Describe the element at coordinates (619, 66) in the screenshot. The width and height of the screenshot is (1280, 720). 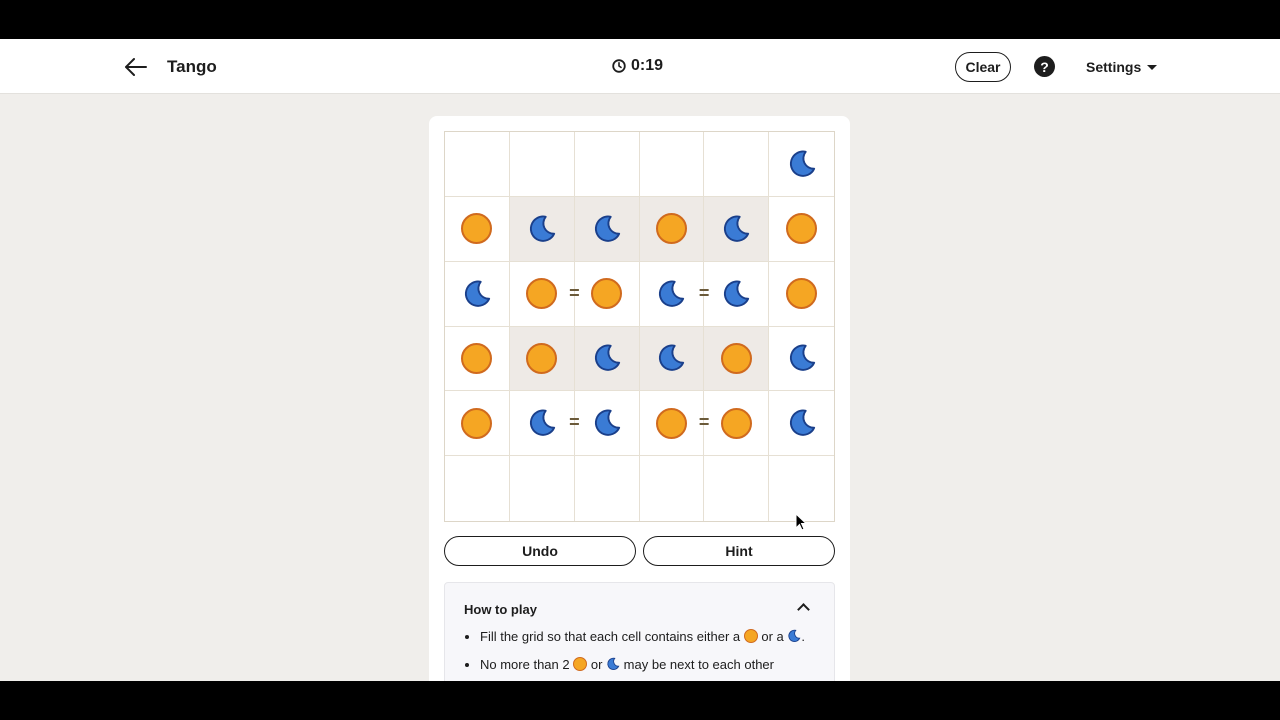
I see `clock-icon` at that location.